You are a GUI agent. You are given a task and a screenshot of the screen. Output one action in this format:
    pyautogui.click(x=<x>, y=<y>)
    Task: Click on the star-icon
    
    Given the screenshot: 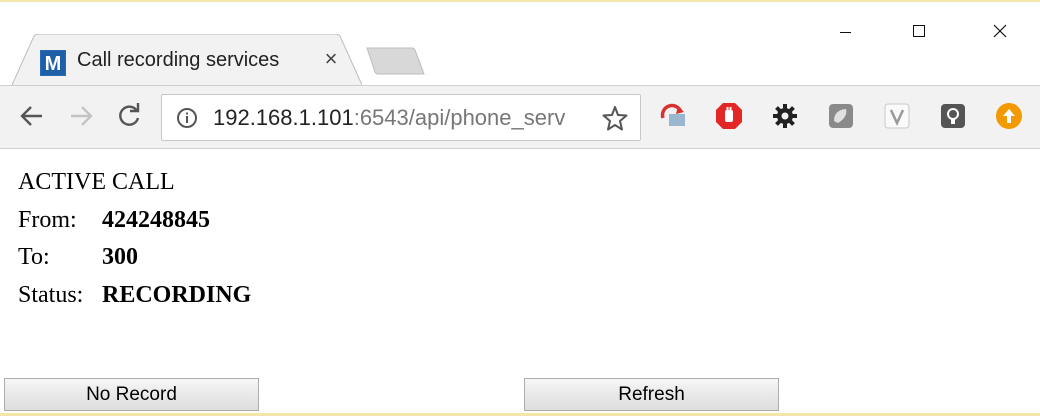 What is the action you would take?
    pyautogui.click(x=615, y=118)
    